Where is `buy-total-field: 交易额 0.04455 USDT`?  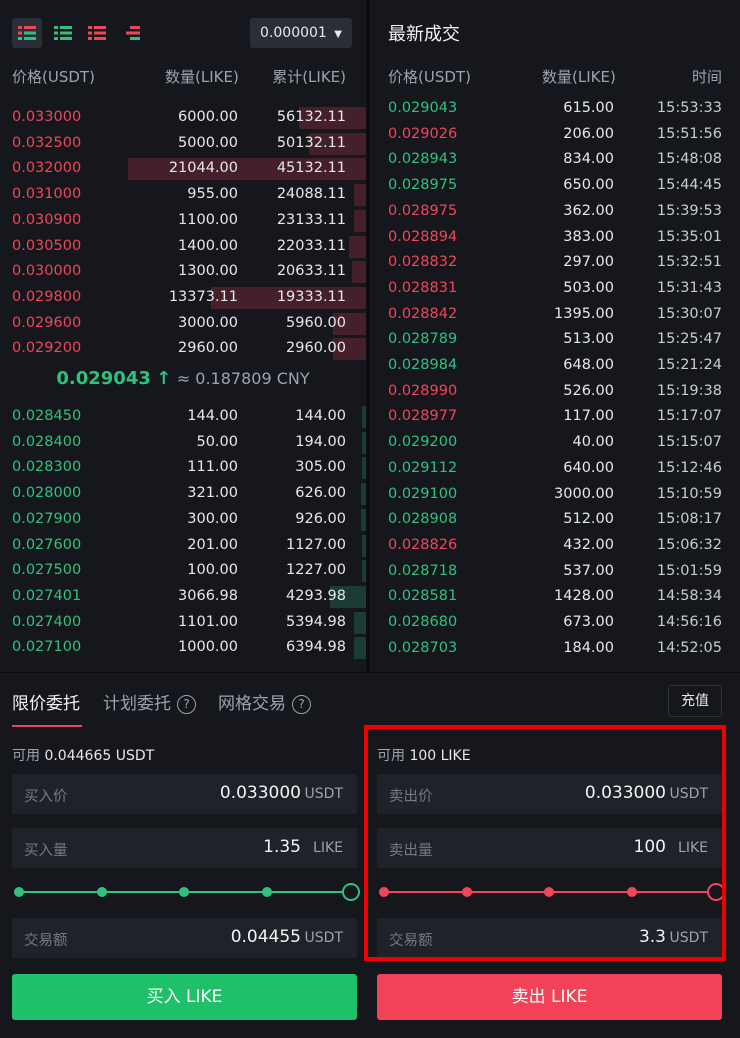
buy-total-field: 交易额 0.04455 USDT is located at coordinates (184, 938).